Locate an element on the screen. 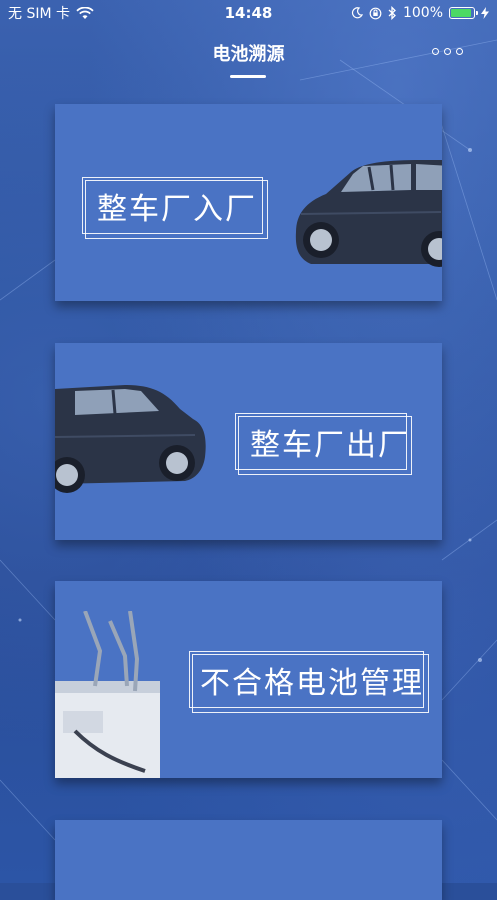 The height and width of the screenshot is (900, 497). nav-bar: 电池溯源 is located at coordinates (248, 56).